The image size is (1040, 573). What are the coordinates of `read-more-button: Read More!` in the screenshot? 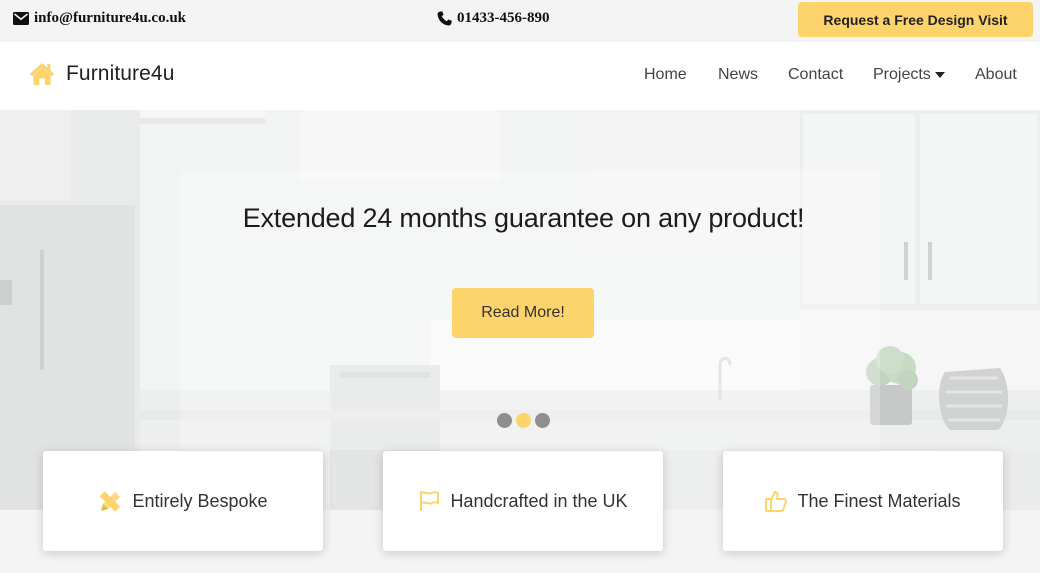 It's located at (523, 313).